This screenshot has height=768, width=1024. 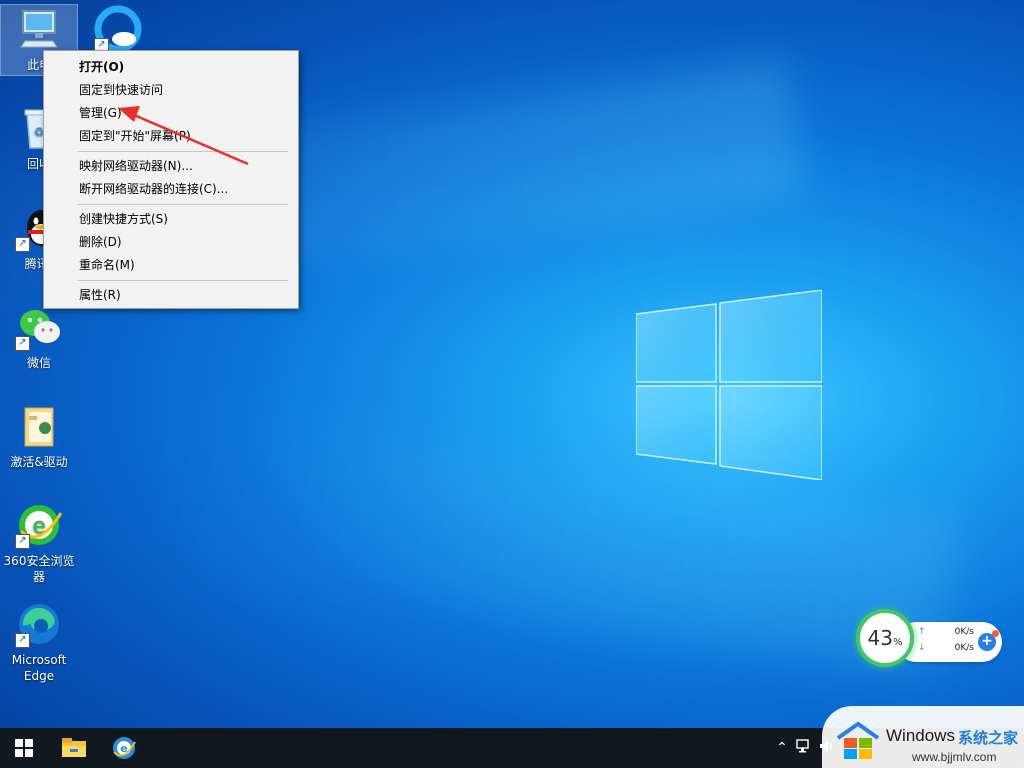 I want to click on desktop-icon-label: 微信, so click(x=38, y=363).